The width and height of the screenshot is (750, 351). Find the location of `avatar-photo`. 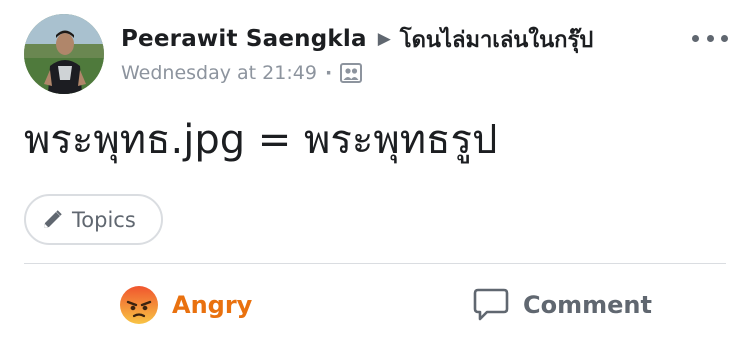

avatar-photo is located at coordinates (64, 54).